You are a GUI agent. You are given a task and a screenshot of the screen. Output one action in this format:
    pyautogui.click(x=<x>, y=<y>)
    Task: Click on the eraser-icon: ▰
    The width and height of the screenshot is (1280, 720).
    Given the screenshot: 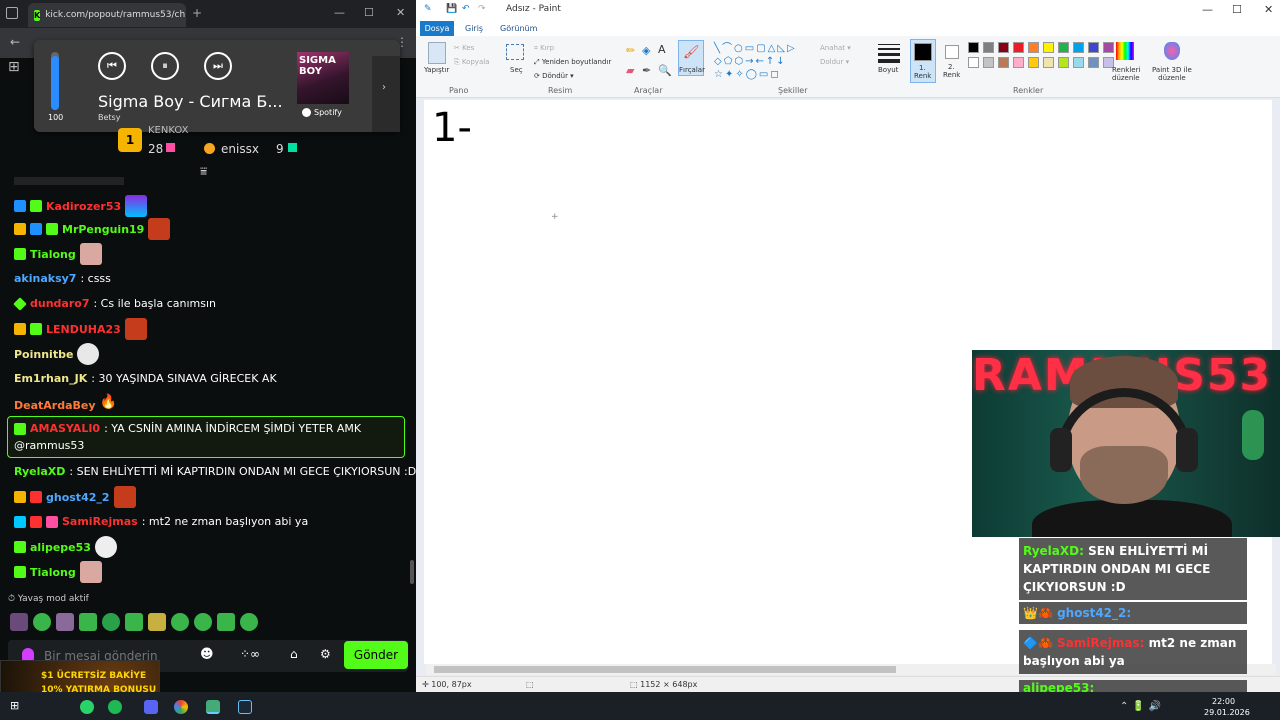 What is the action you would take?
    pyautogui.click(x=630, y=70)
    